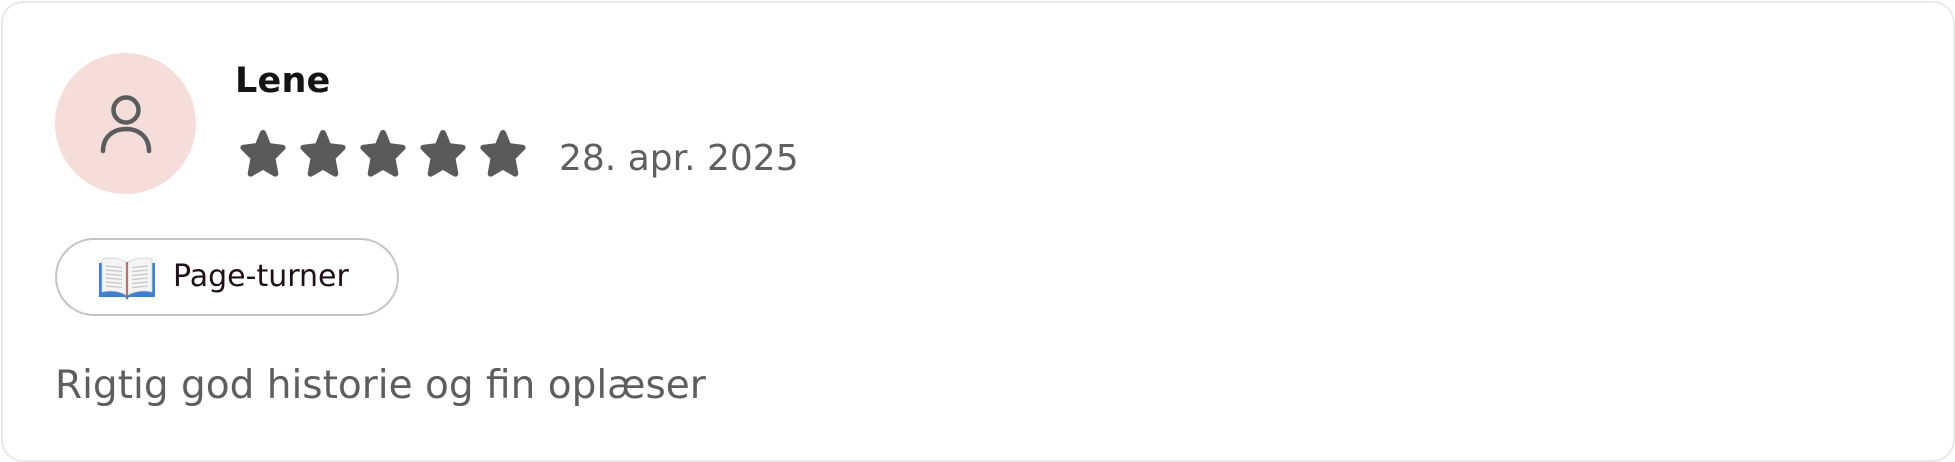 Image resolution: width=1955 pixels, height=462 pixels. I want to click on review-text: Rigtig god historie og fin oplæser, so click(380, 385).